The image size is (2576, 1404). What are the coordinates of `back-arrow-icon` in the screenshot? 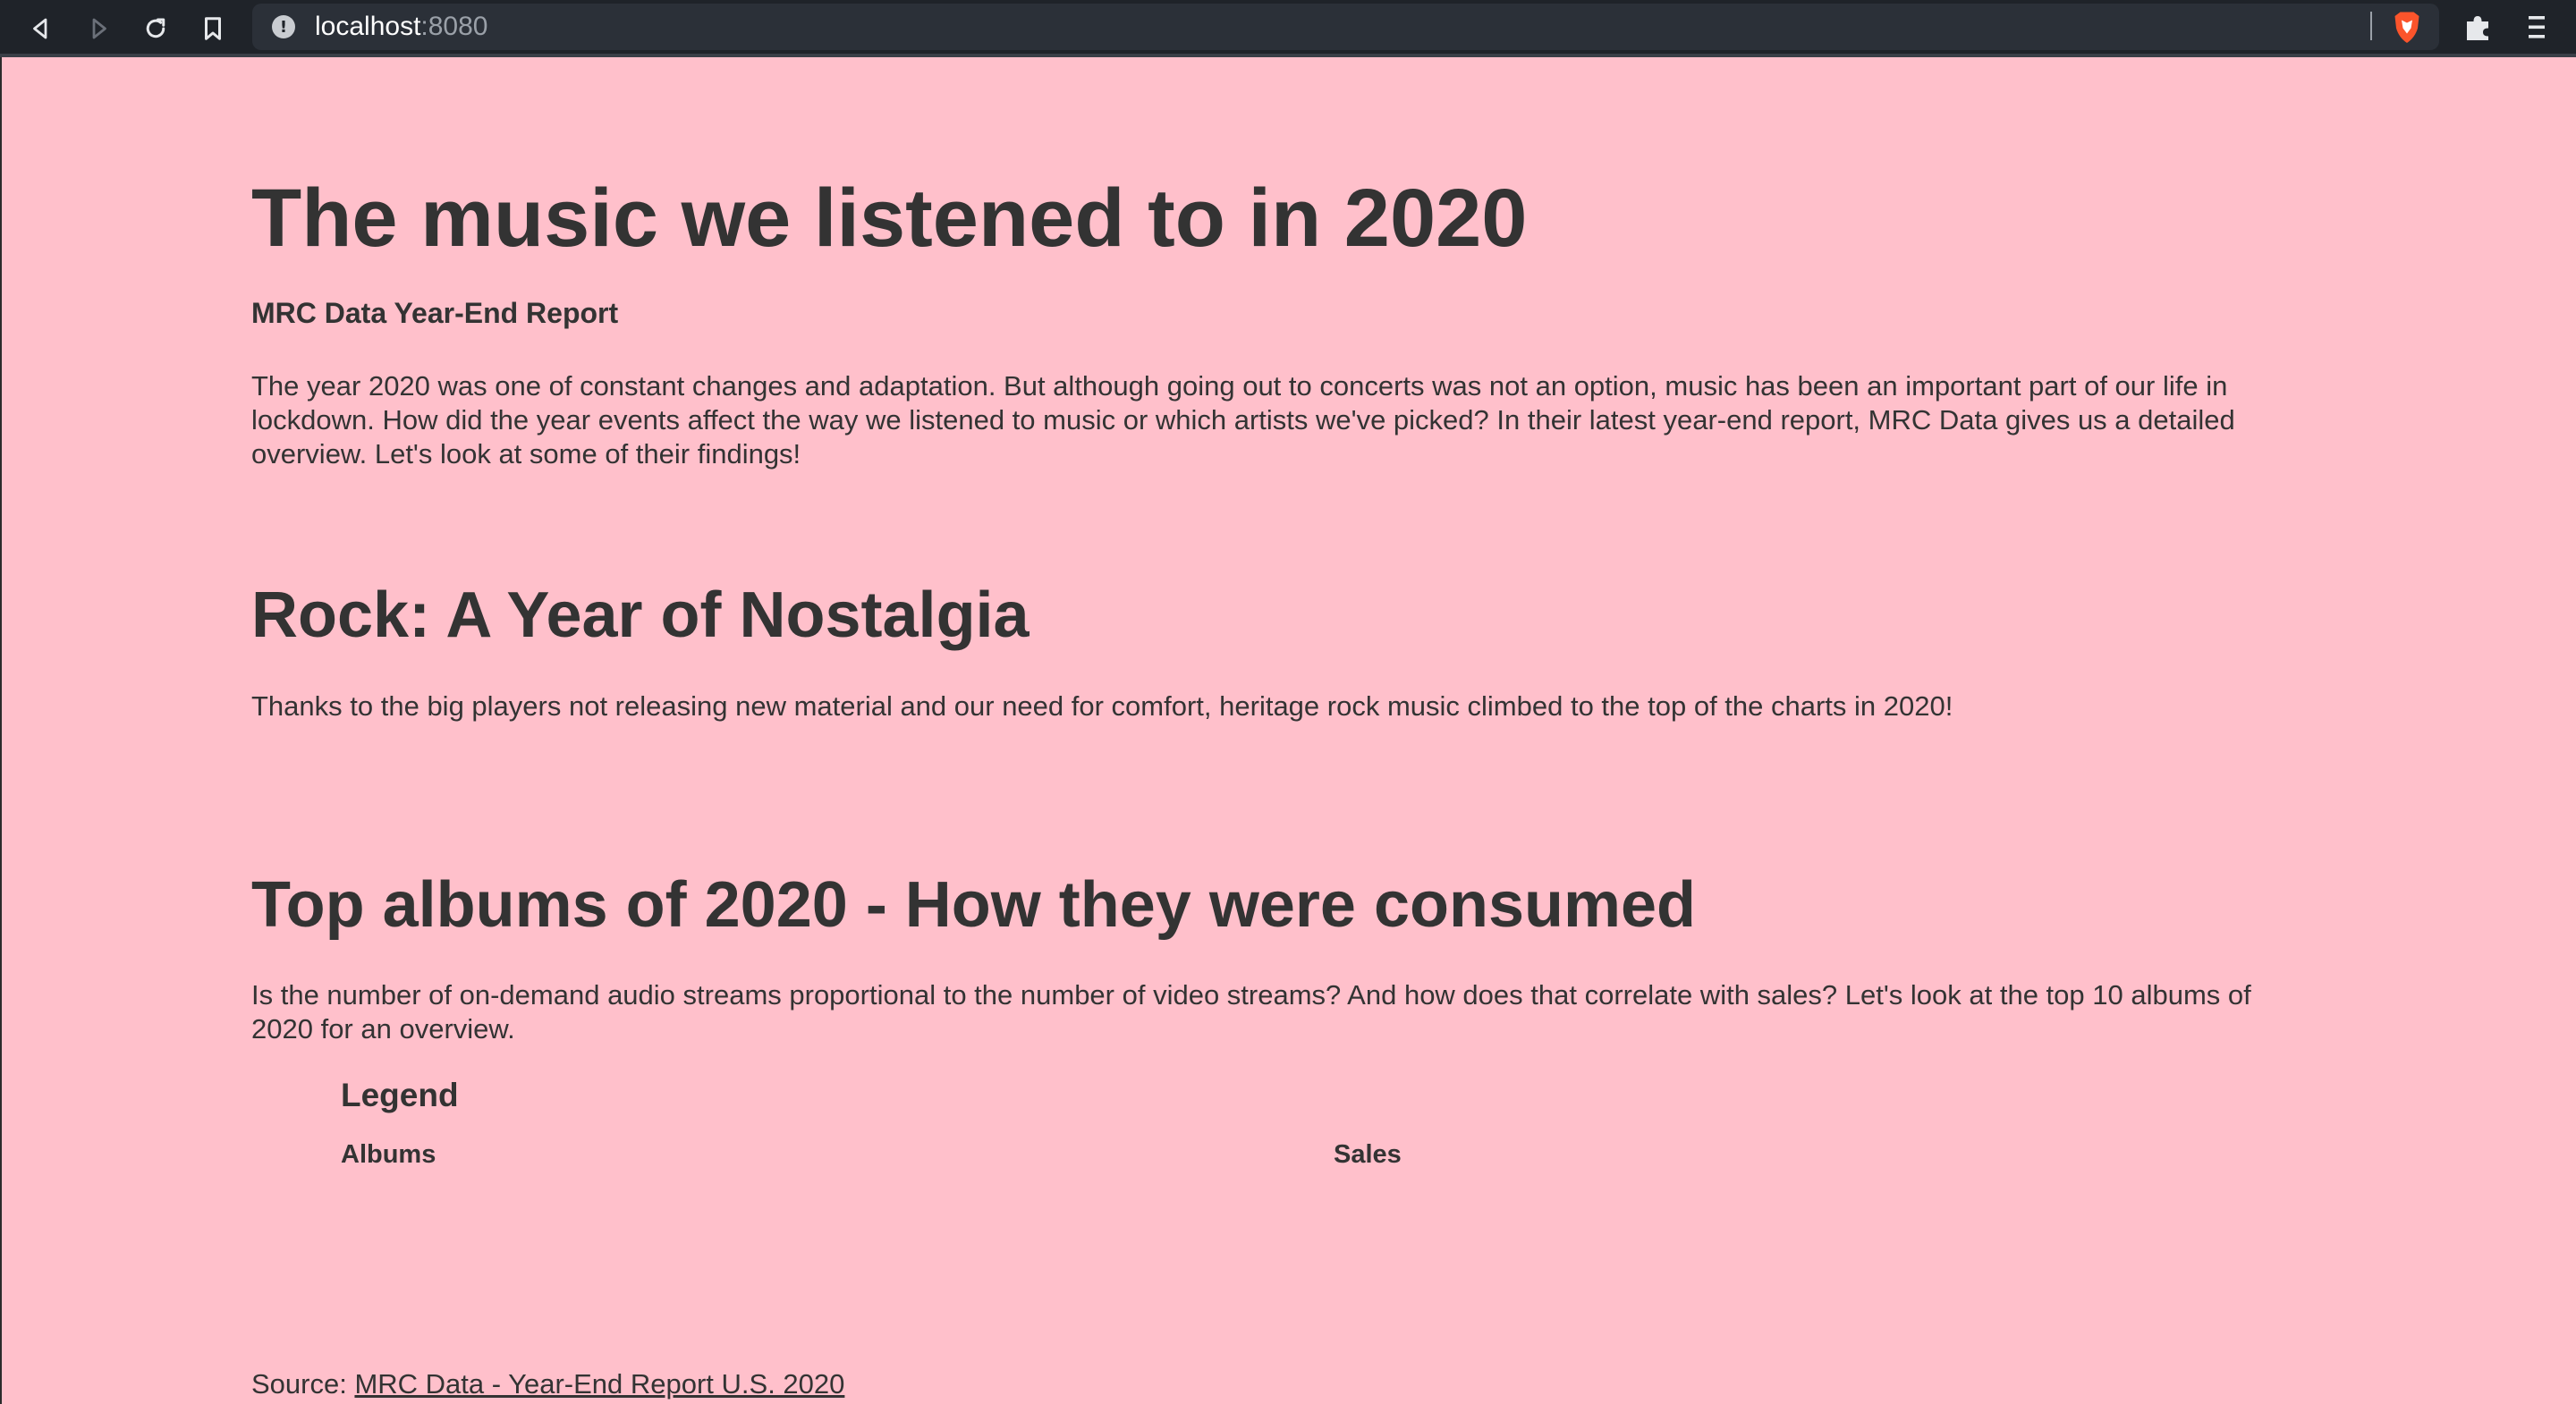 It's located at (40, 29).